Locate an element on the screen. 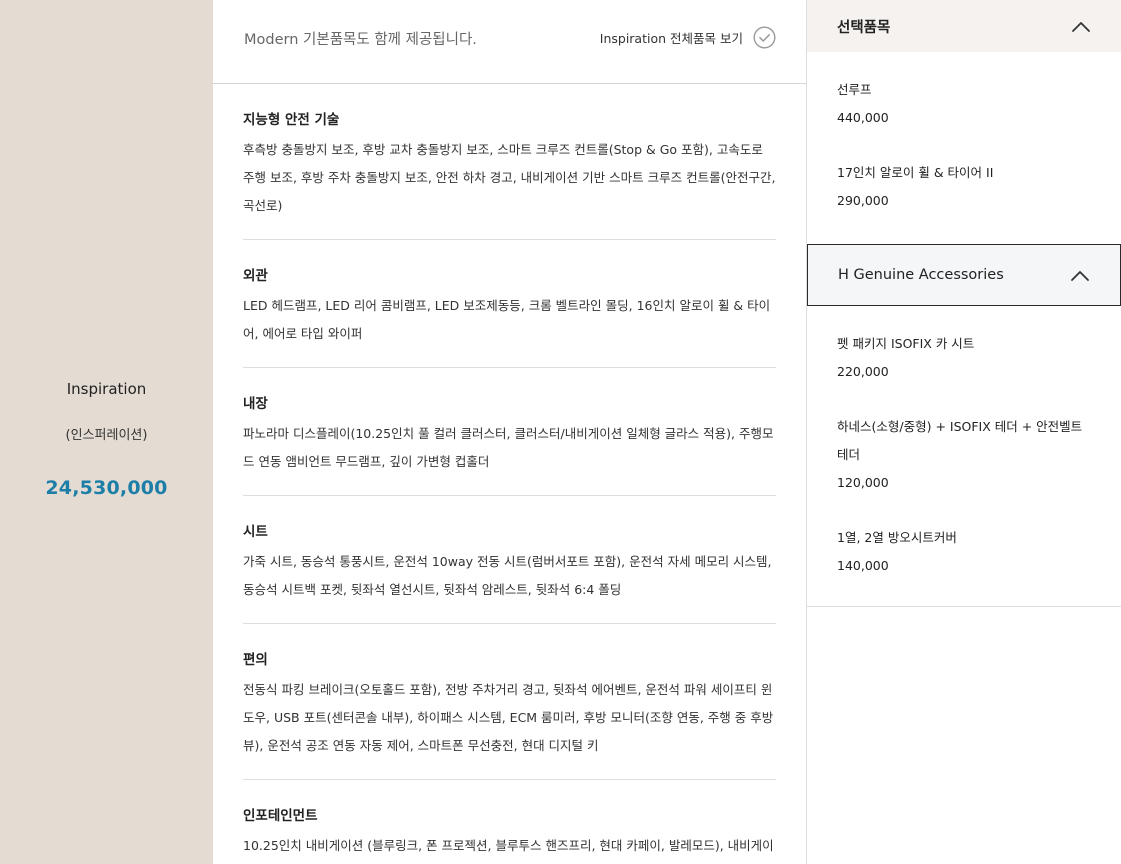 This screenshot has width=1121, height=864. sidebar-divider is located at coordinates (964, 606).